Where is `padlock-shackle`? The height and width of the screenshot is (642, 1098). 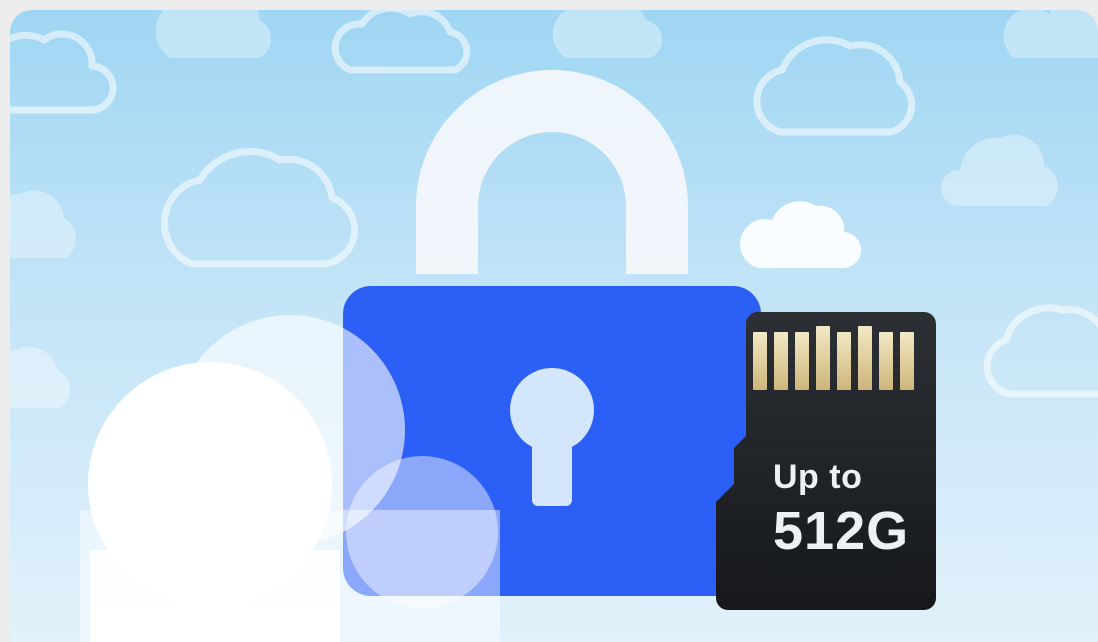
padlock-shackle is located at coordinates (552, 172).